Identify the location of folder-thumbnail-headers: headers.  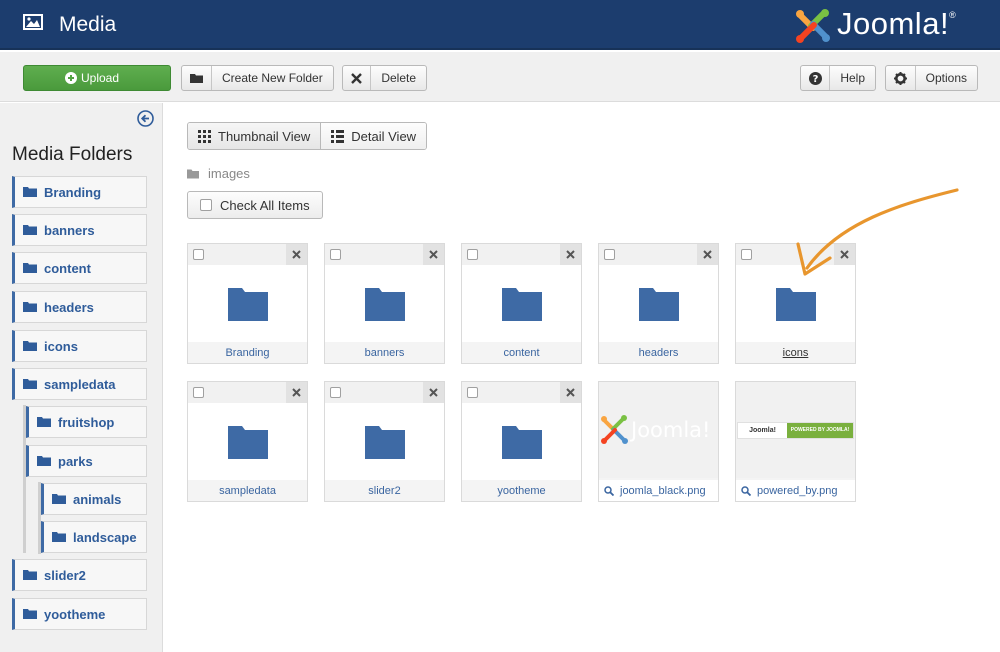
(658, 303).